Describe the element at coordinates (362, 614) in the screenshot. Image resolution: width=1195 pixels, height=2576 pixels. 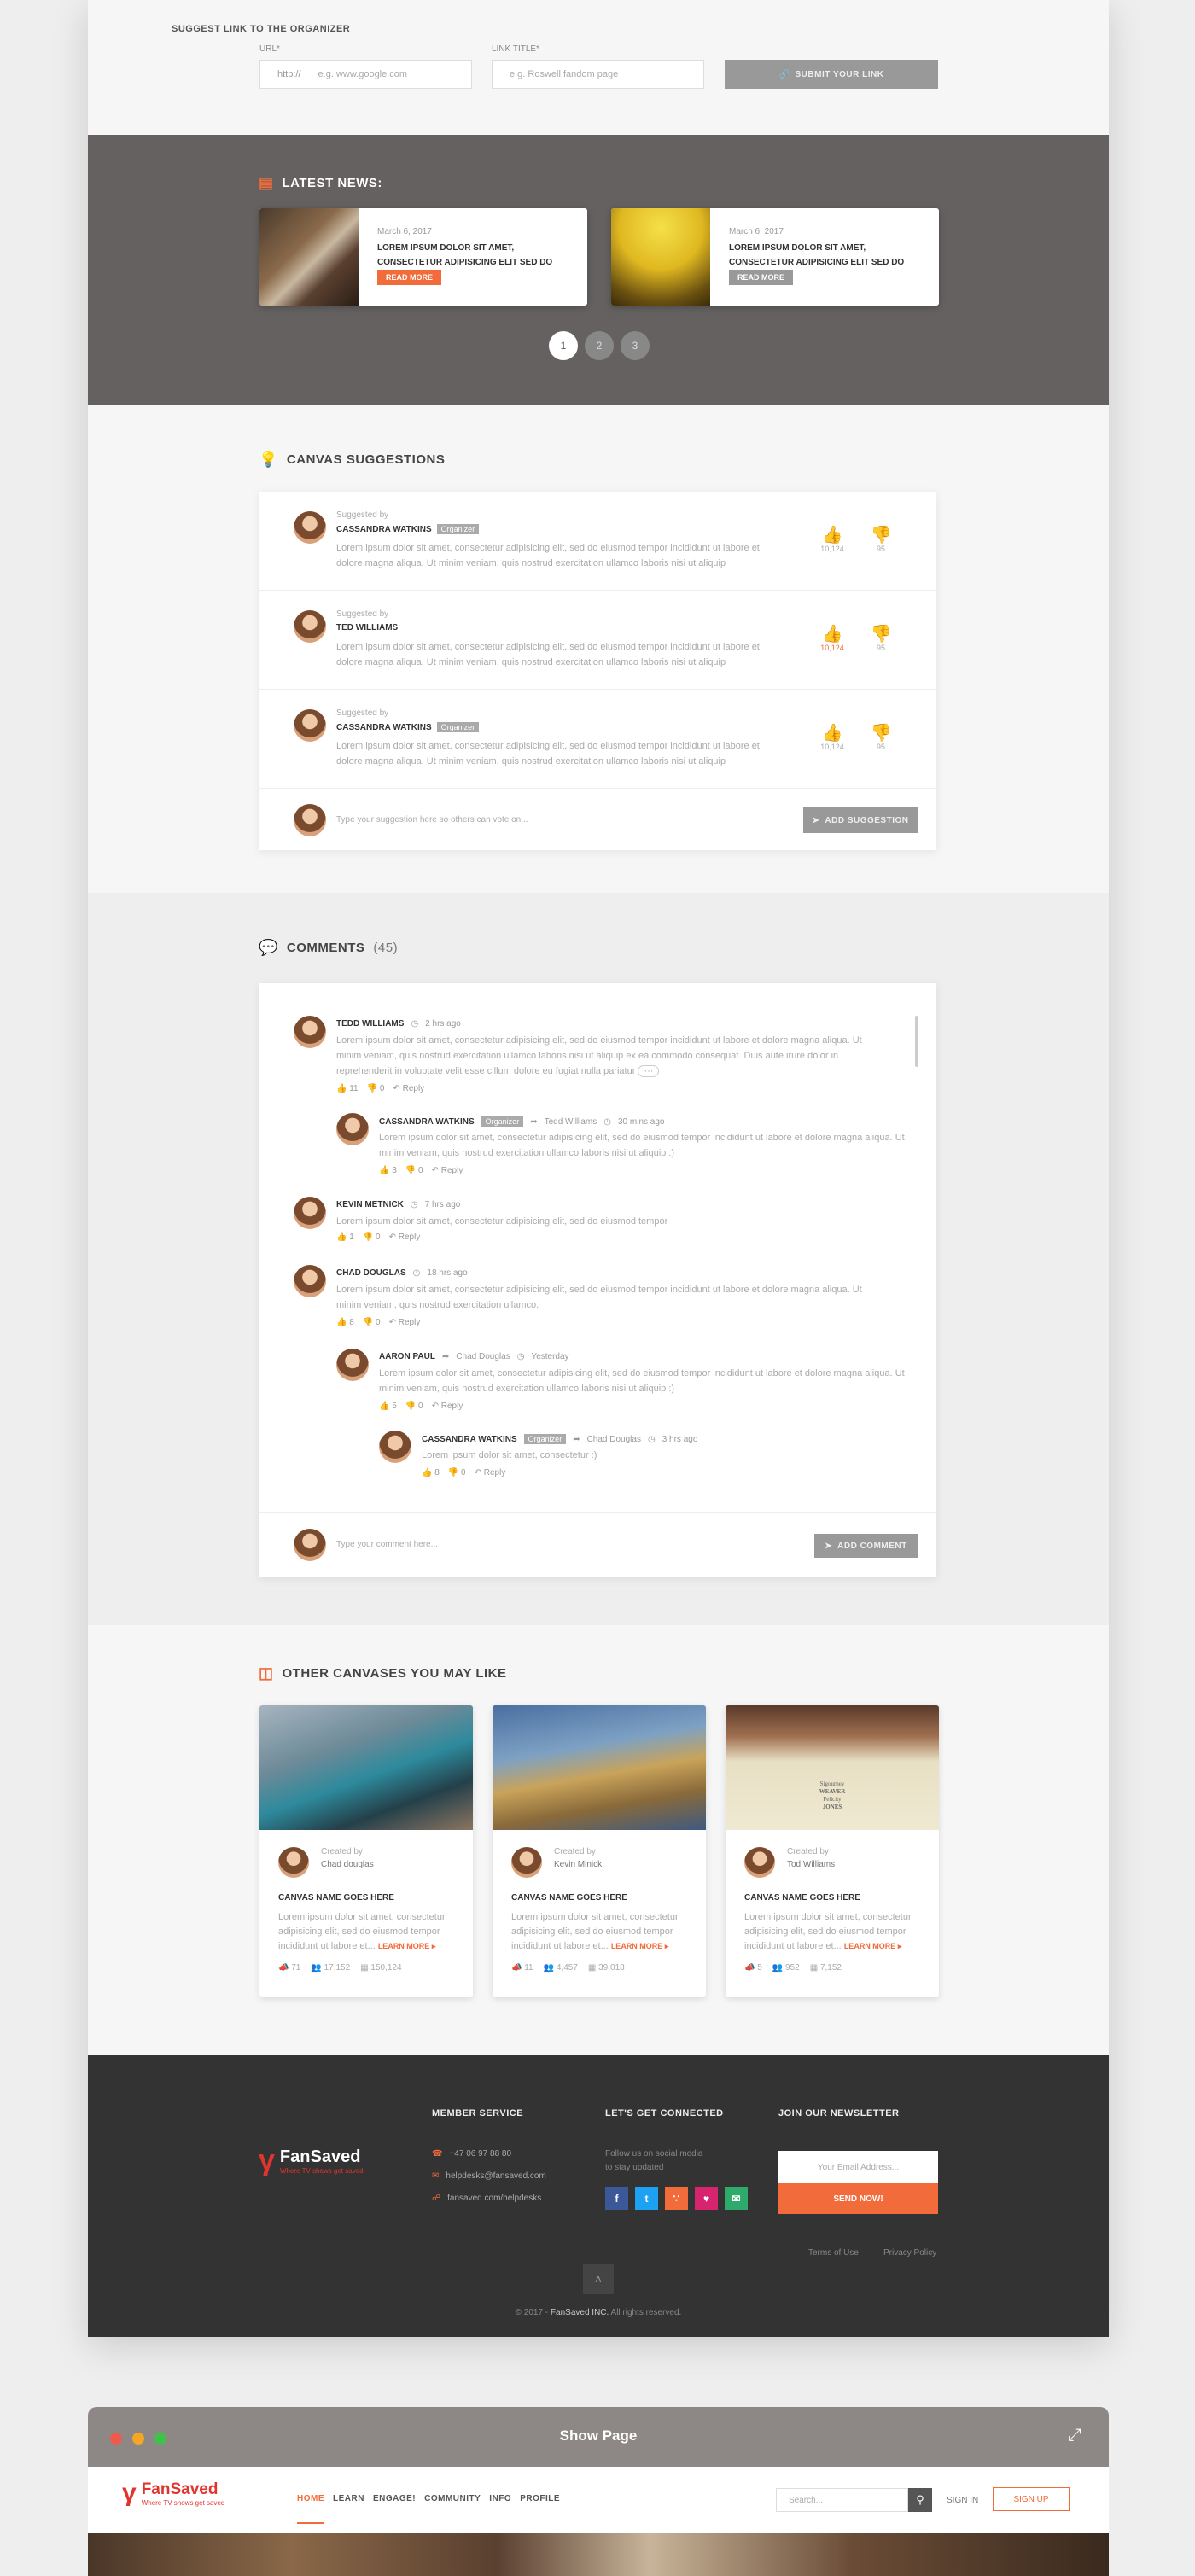
I see `suggested-by-label: Suggested by` at that location.